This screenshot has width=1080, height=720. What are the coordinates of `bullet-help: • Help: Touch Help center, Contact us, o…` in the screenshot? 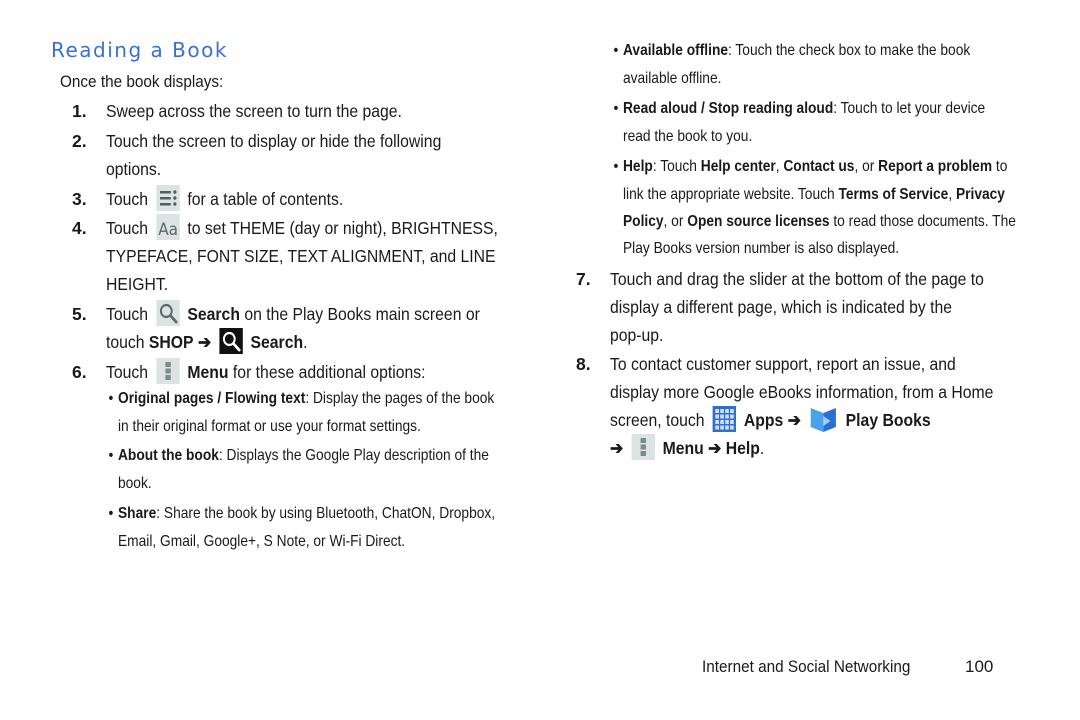 It's located at (811, 167).